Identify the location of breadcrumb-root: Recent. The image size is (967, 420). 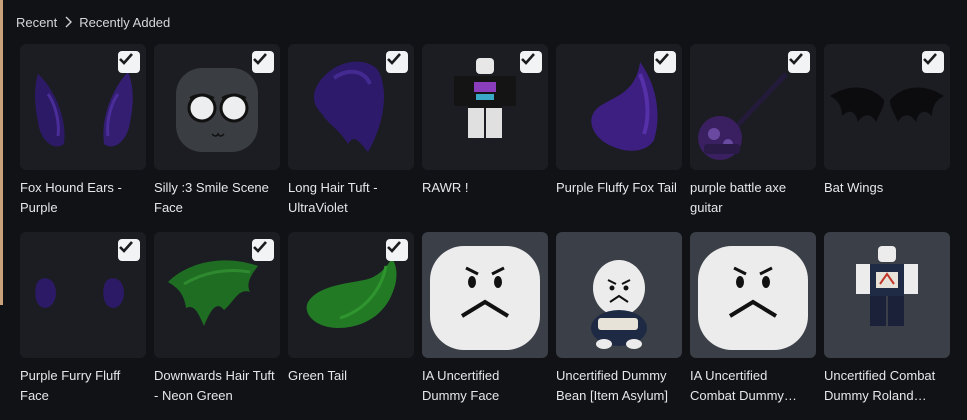
(36, 22).